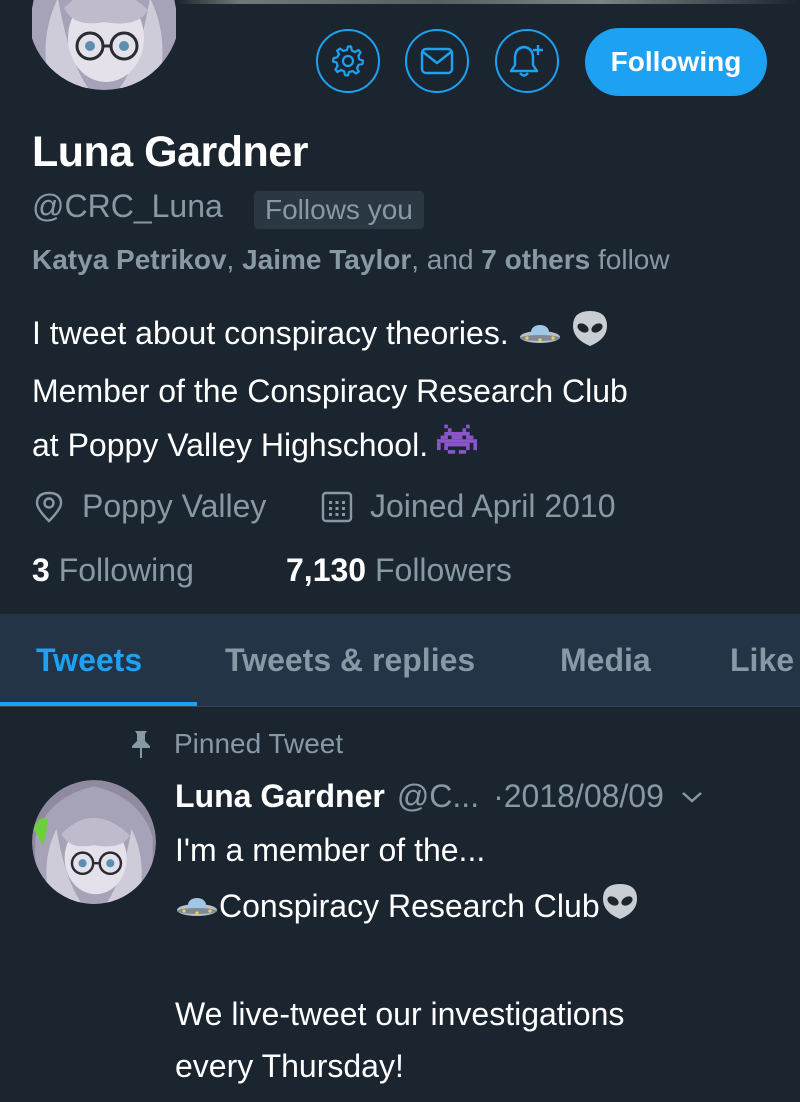 Image resolution: width=800 pixels, height=1102 pixels. What do you see at coordinates (326, 259) in the screenshot?
I see `mutual-name-2: Jaime Taylor` at bounding box center [326, 259].